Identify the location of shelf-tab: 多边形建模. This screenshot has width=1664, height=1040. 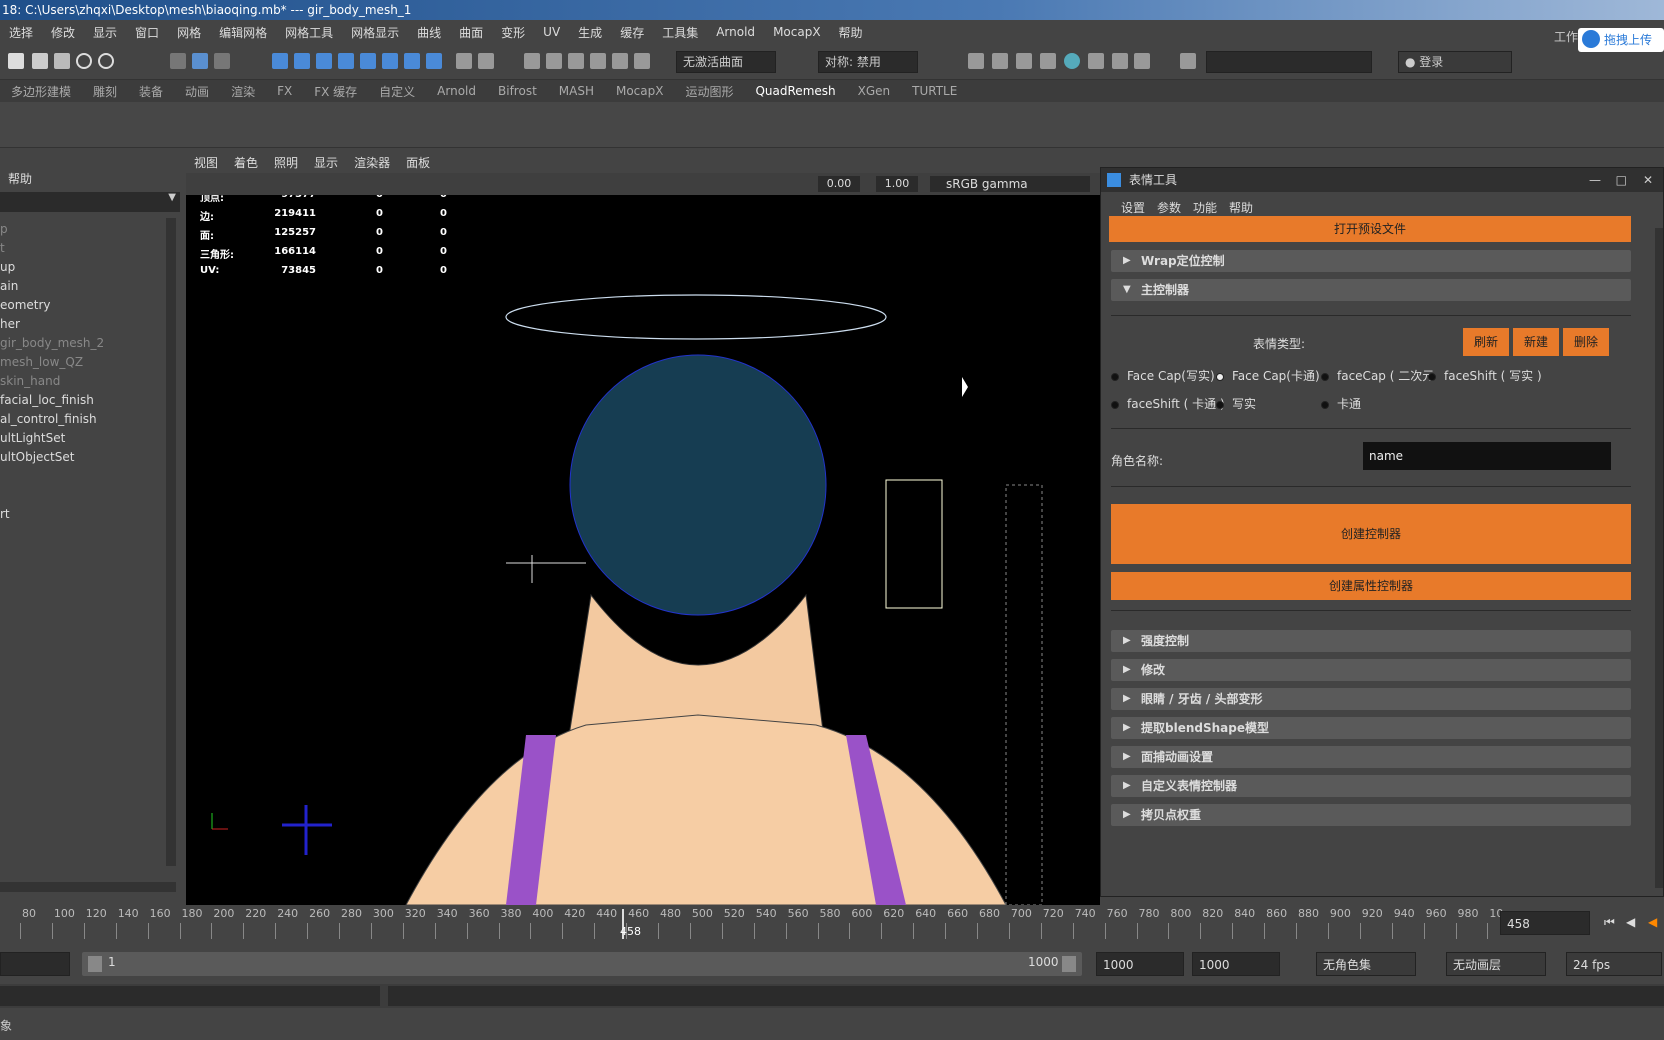
(41, 91).